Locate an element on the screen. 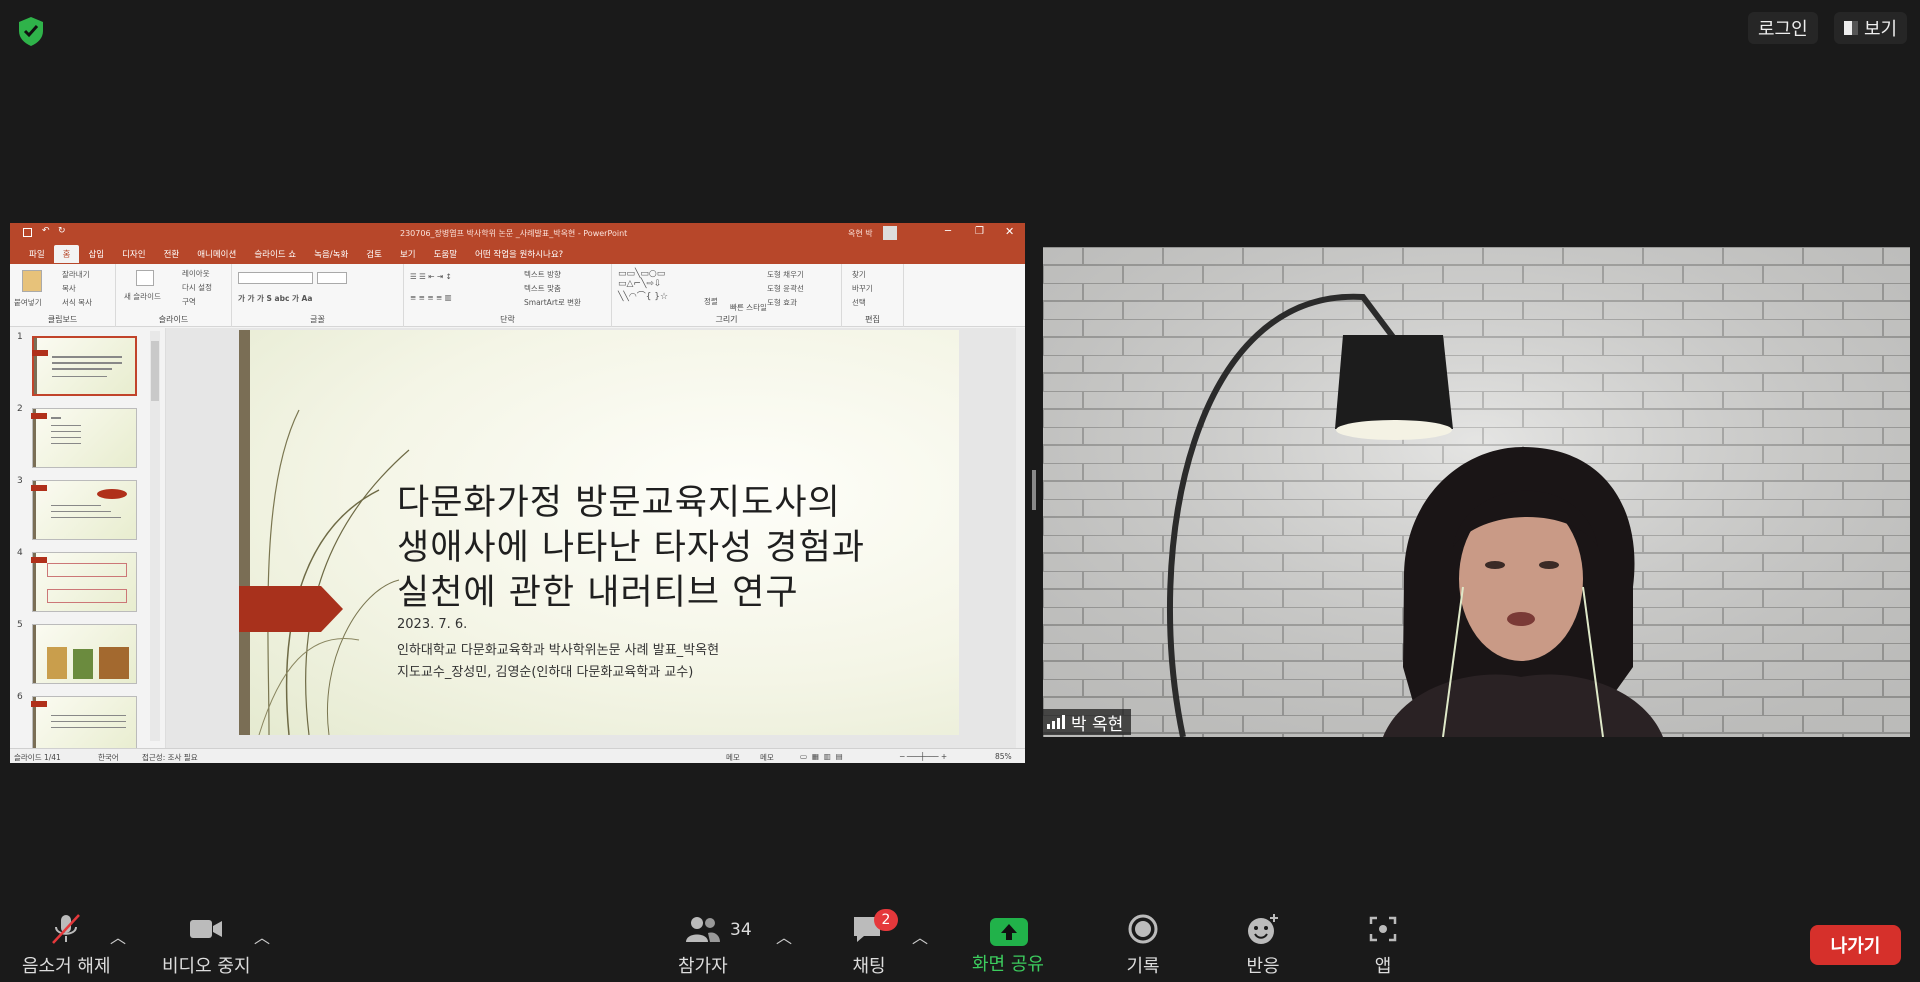  view-button: 보기 is located at coordinates (1871, 28).